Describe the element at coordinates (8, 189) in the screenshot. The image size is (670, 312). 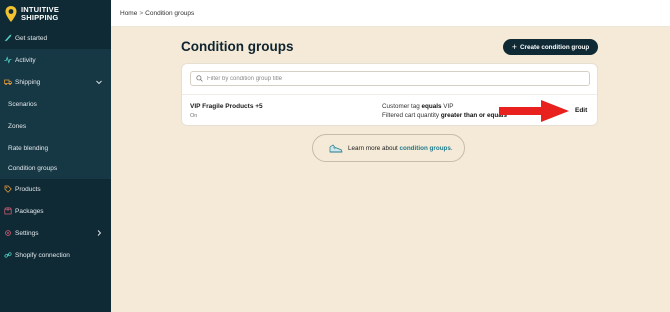
I see `tag-icon` at that location.